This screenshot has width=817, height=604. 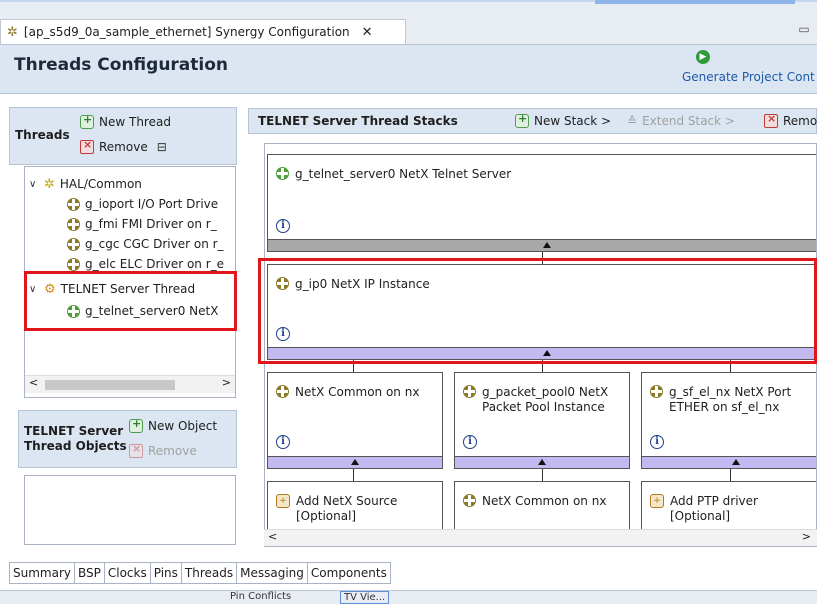 I want to click on card-label: g_telnet_server0 NetX Telnet Server, so click(x=403, y=174).